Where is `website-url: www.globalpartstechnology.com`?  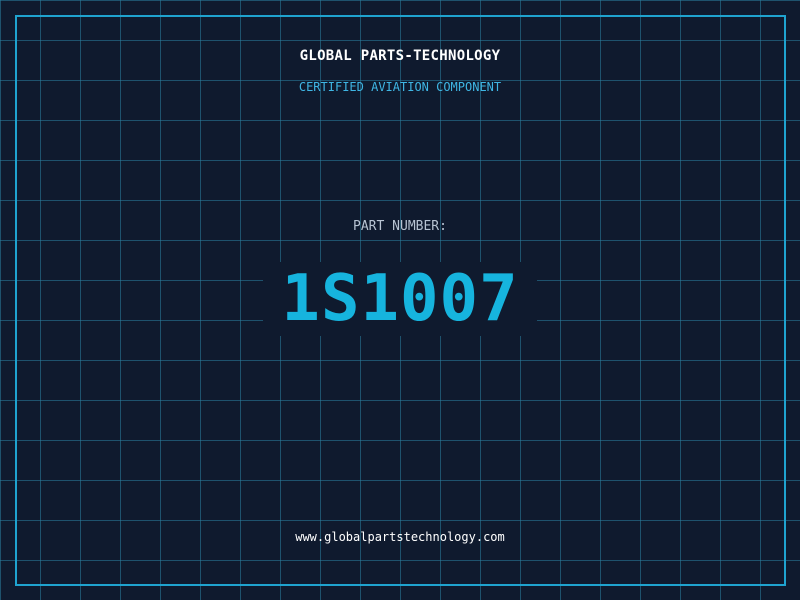
website-url: www.globalpartstechnology.com is located at coordinates (400, 537).